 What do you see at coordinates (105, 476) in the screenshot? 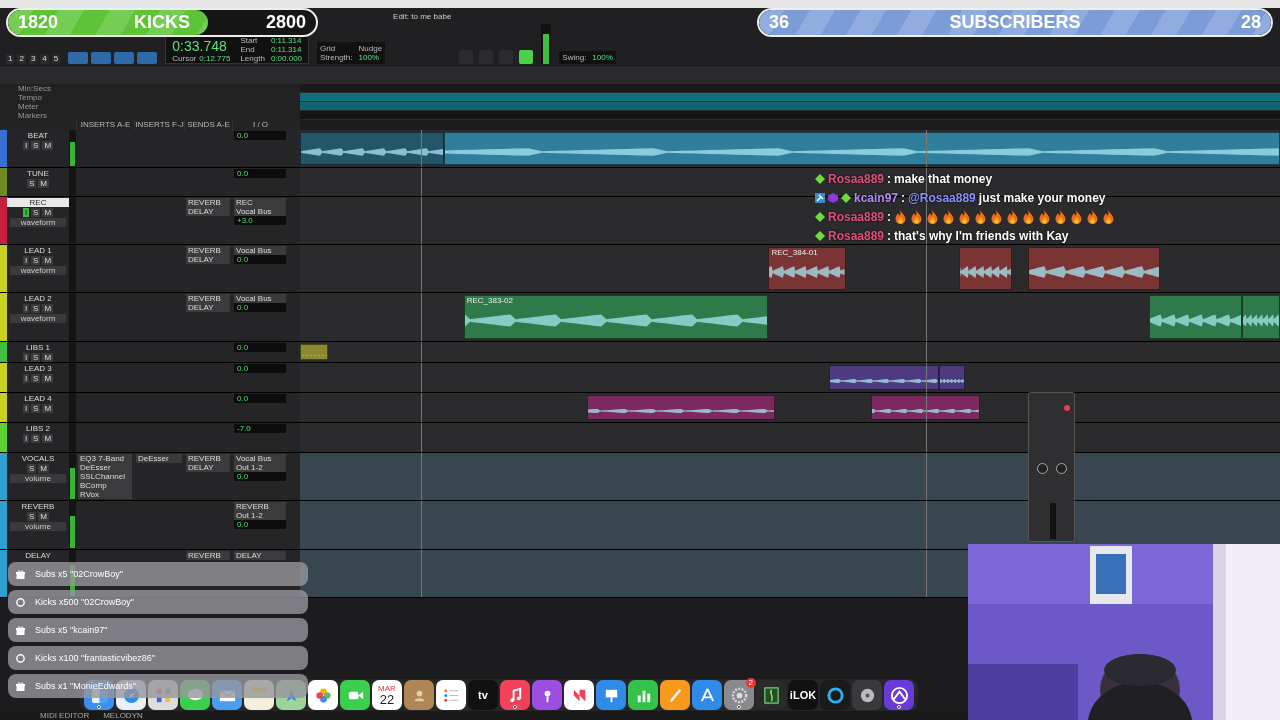
I see `insert-slot: SSLChannel` at bounding box center [105, 476].